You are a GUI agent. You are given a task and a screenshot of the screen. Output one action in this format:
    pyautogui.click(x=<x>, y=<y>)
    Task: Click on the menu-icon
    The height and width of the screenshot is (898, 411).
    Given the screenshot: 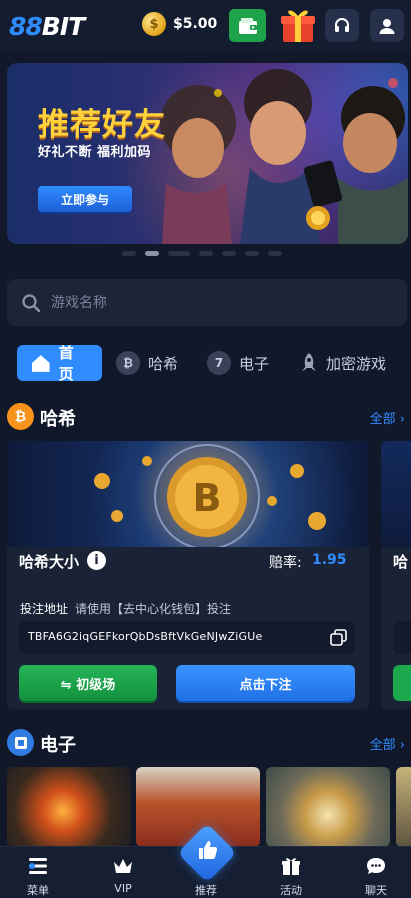 What is the action you would take?
    pyautogui.click(x=38, y=866)
    